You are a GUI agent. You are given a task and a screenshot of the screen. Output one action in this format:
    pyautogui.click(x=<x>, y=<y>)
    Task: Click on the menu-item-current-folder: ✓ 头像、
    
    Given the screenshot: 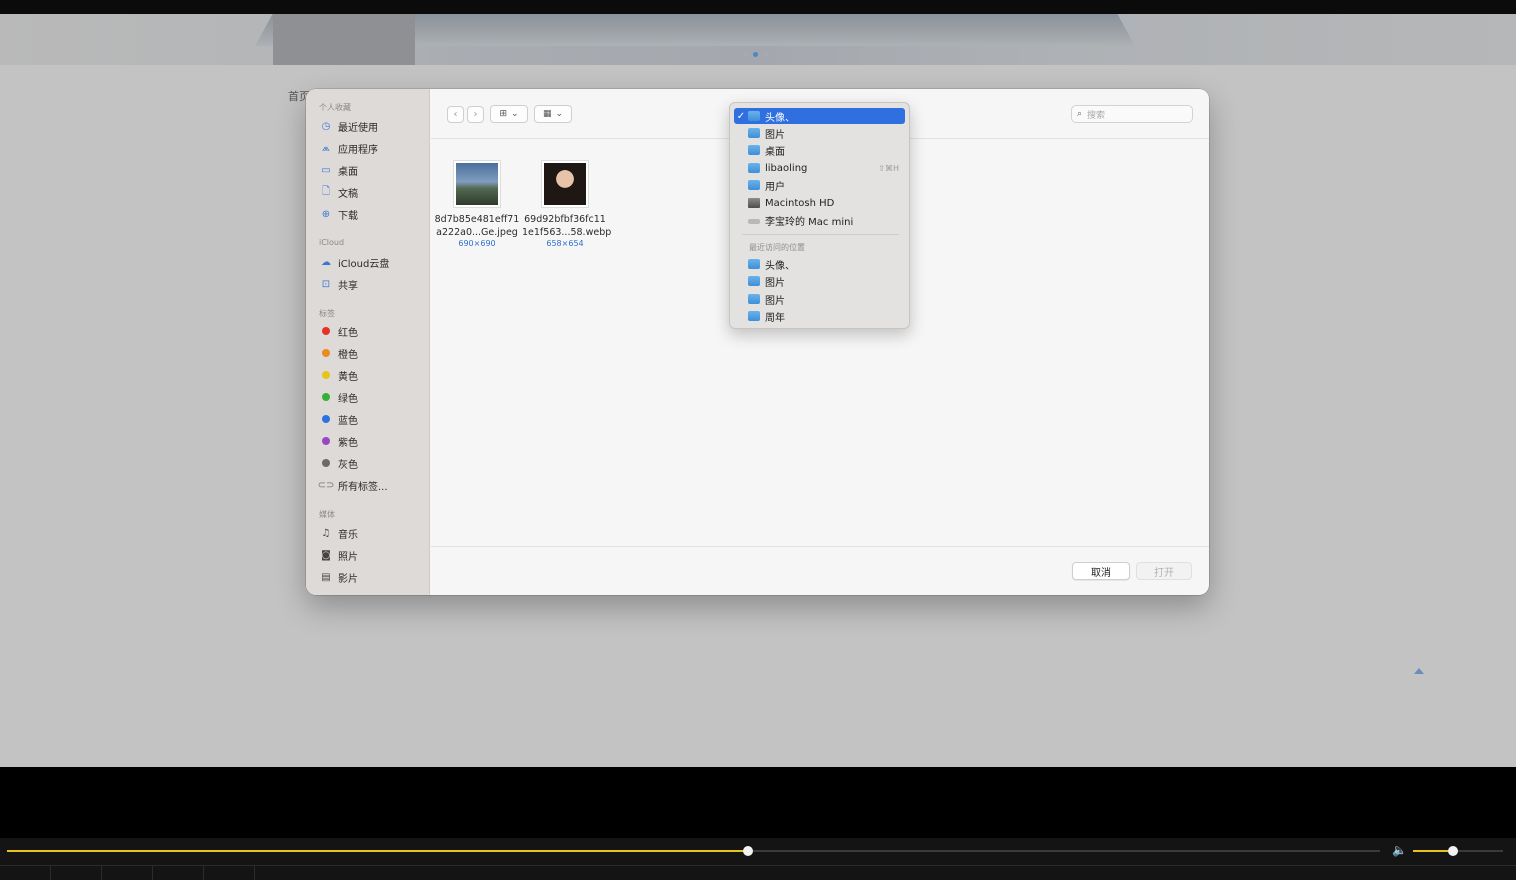 What is the action you would take?
    pyautogui.click(x=819, y=116)
    